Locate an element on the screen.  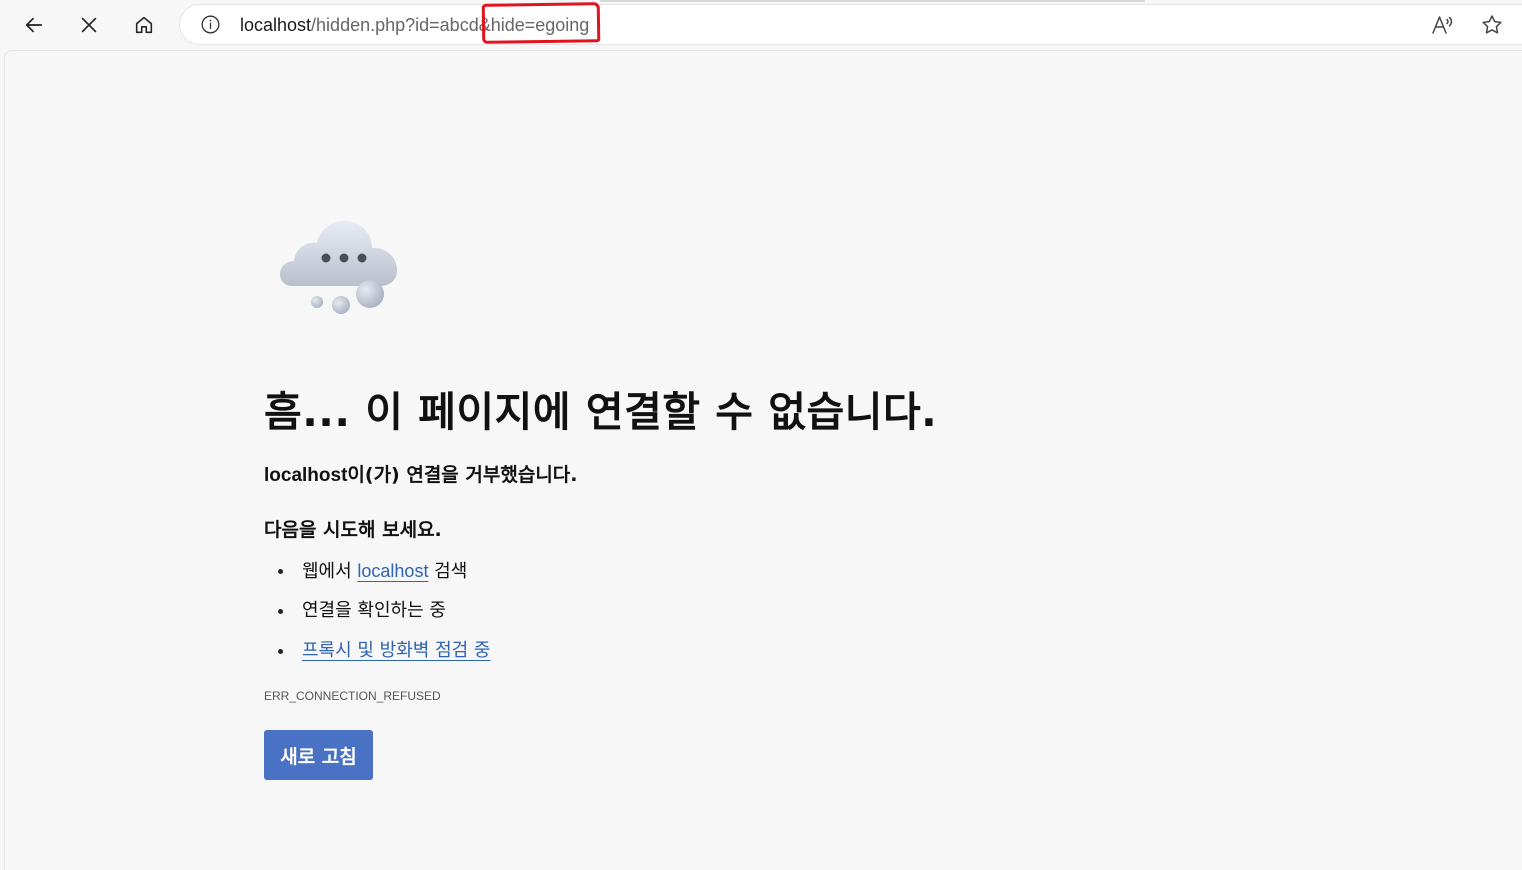
browser-toolbar: localhost/hidden.php?id=abcd&hide=egoing is located at coordinates (761, 25).